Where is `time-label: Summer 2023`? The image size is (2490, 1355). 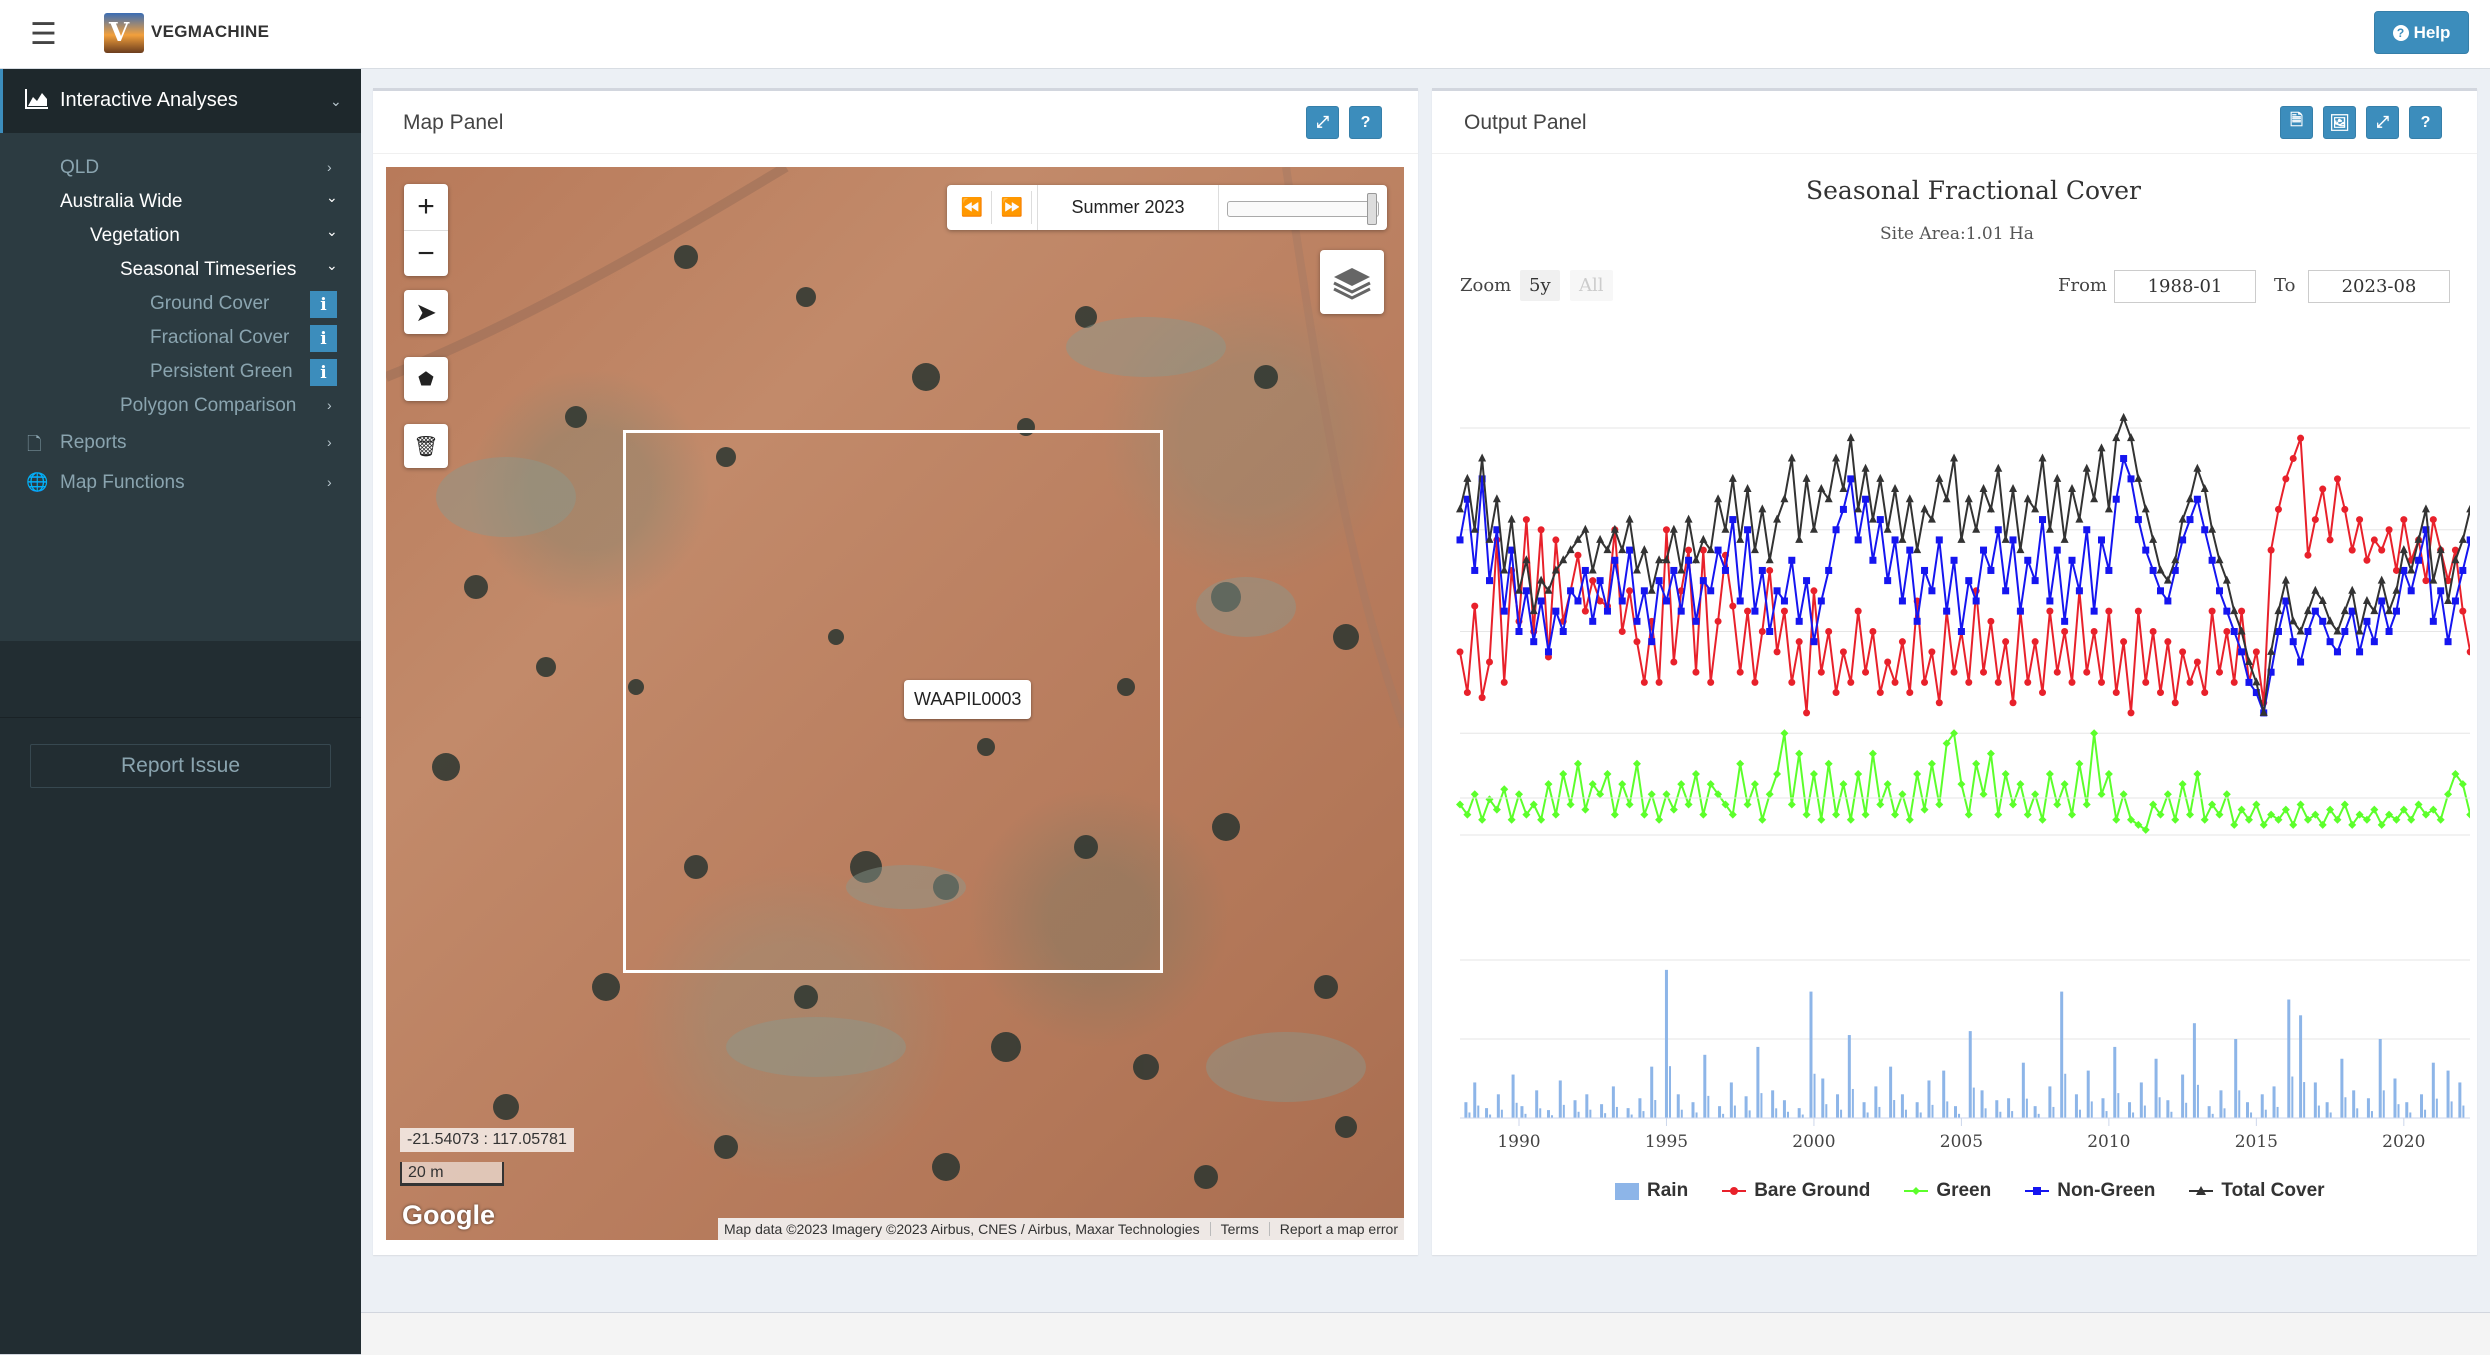 time-label: Summer 2023 is located at coordinates (1128, 207).